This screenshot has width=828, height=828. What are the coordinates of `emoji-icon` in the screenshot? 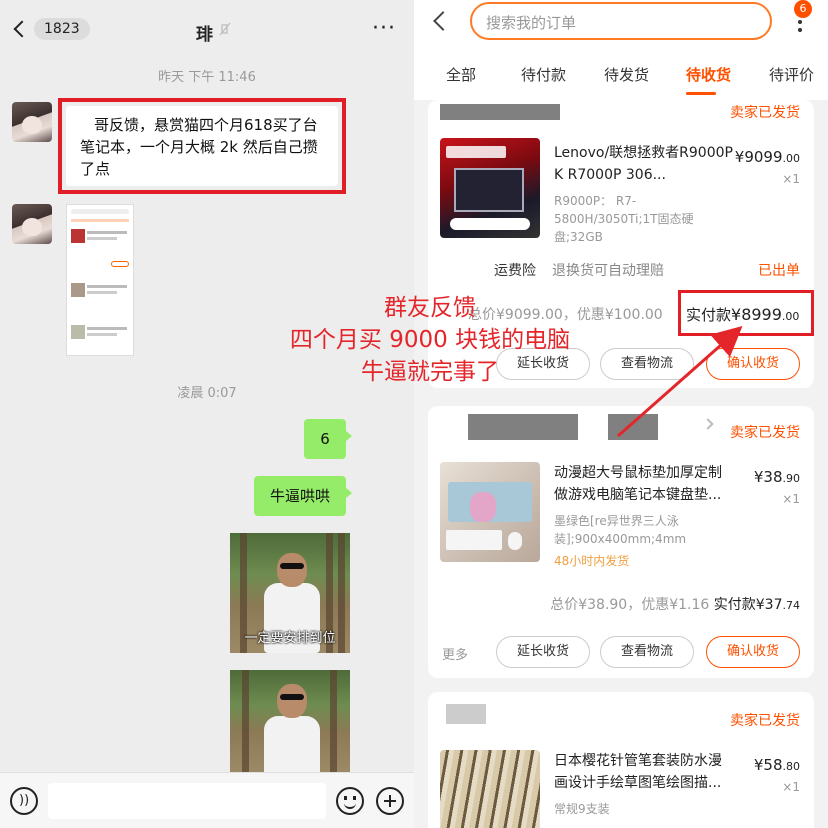 It's located at (350, 801).